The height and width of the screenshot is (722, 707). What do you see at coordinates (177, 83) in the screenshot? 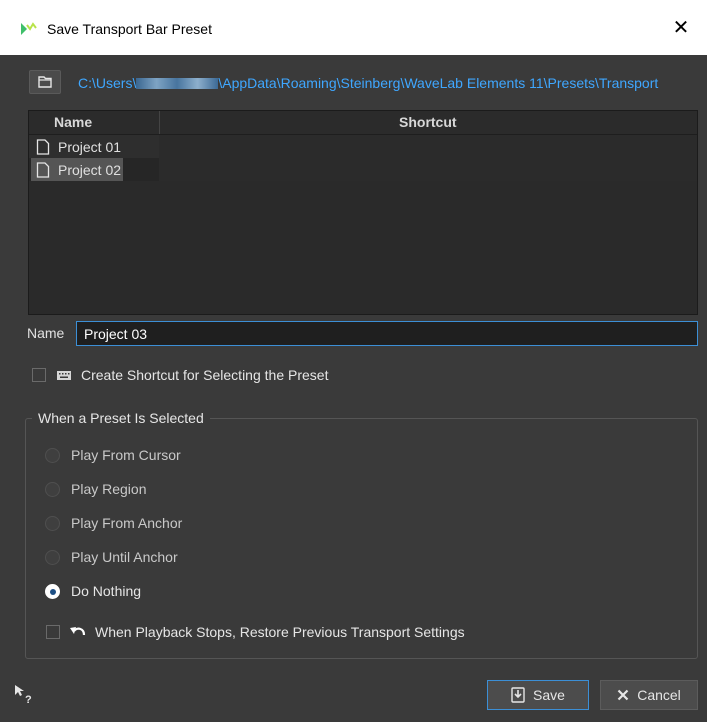
I see `redacted-username` at bounding box center [177, 83].